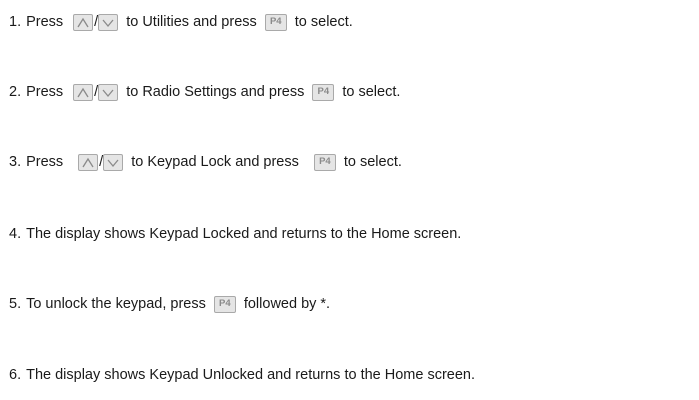  I want to click on step-text: to Radio Settings and press, so click(215, 92).